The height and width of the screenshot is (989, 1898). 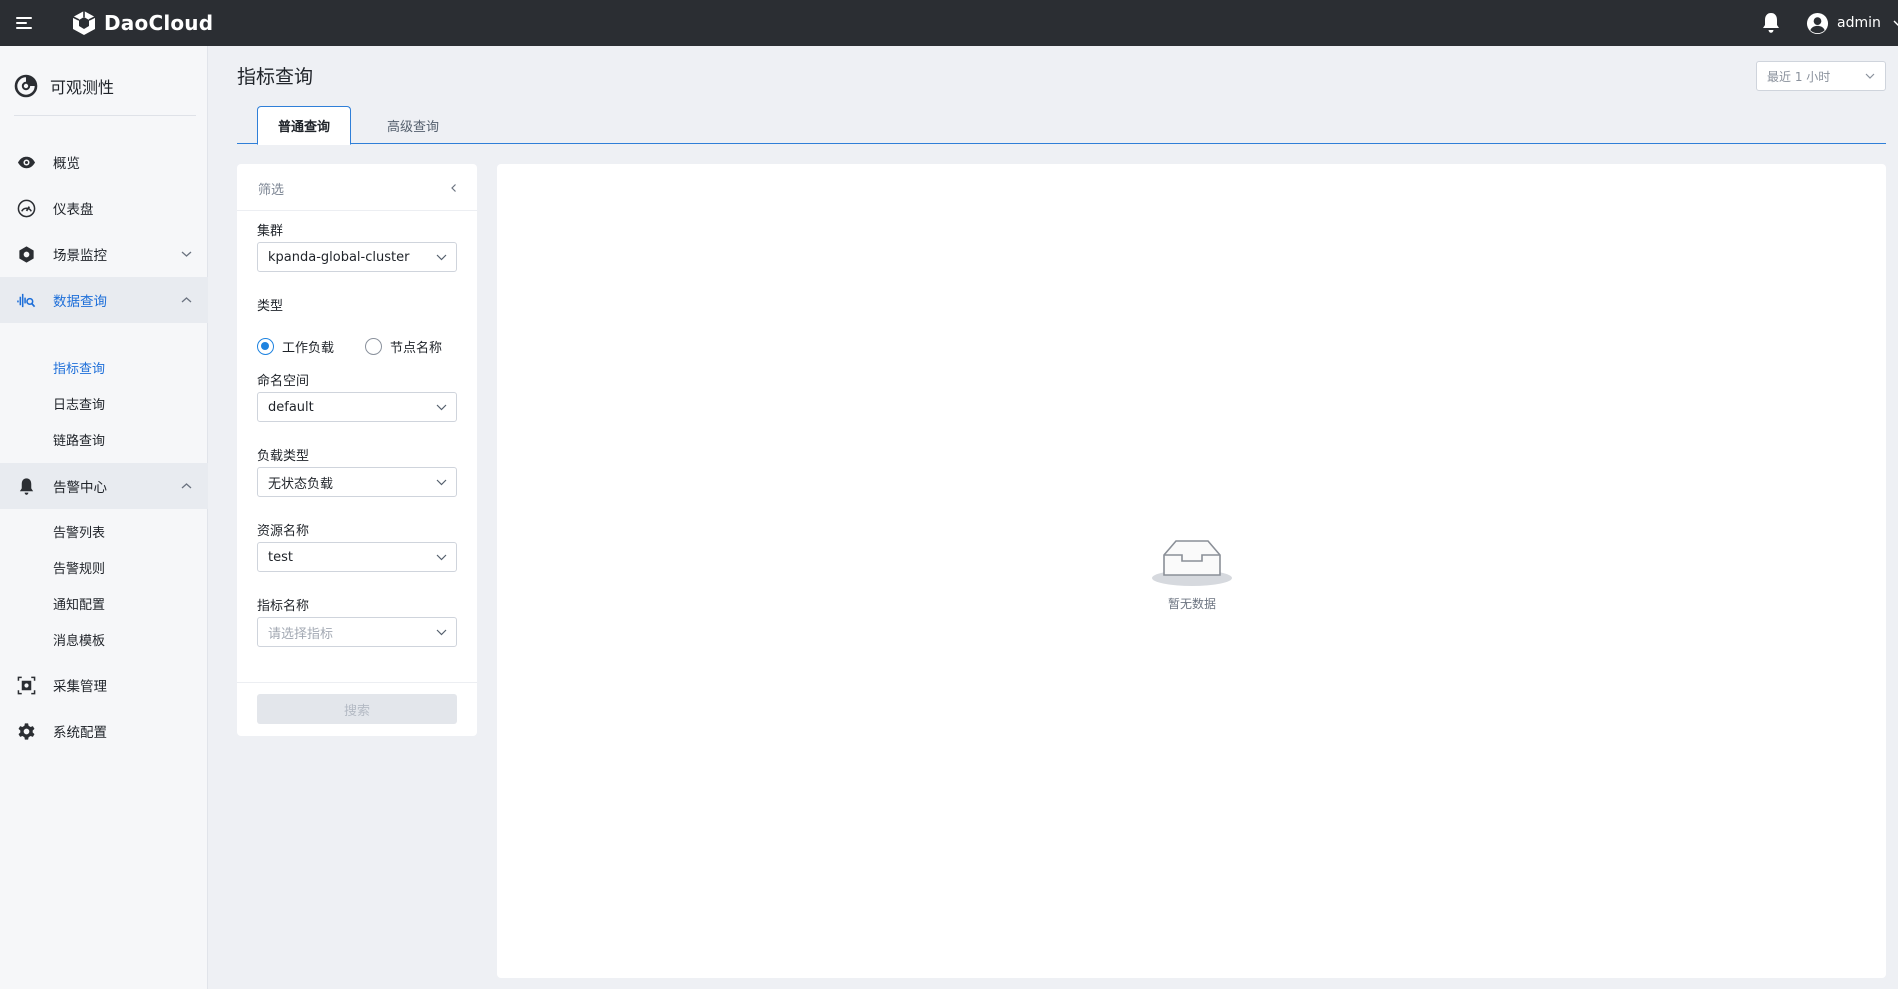 I want to click on sidebar-item-label: 数据查询, so click(x=80, y=302).